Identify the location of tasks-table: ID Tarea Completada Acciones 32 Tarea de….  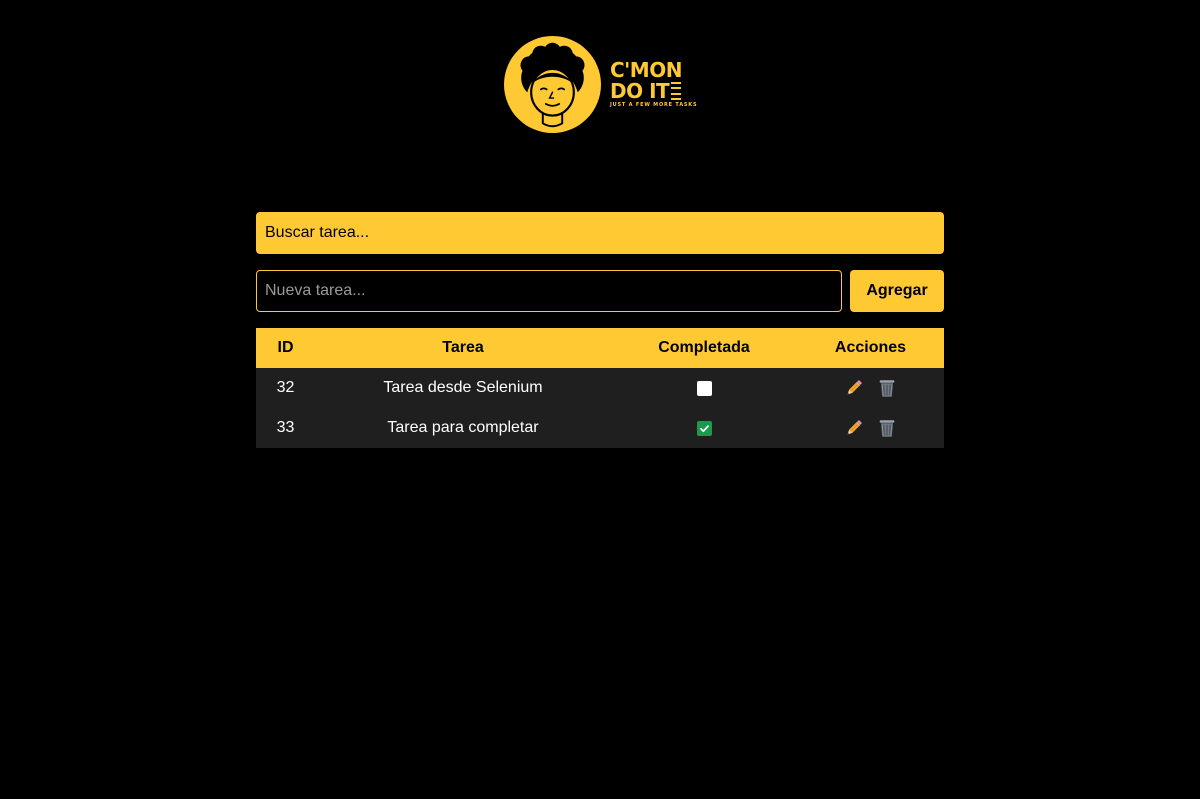
(600, 388).